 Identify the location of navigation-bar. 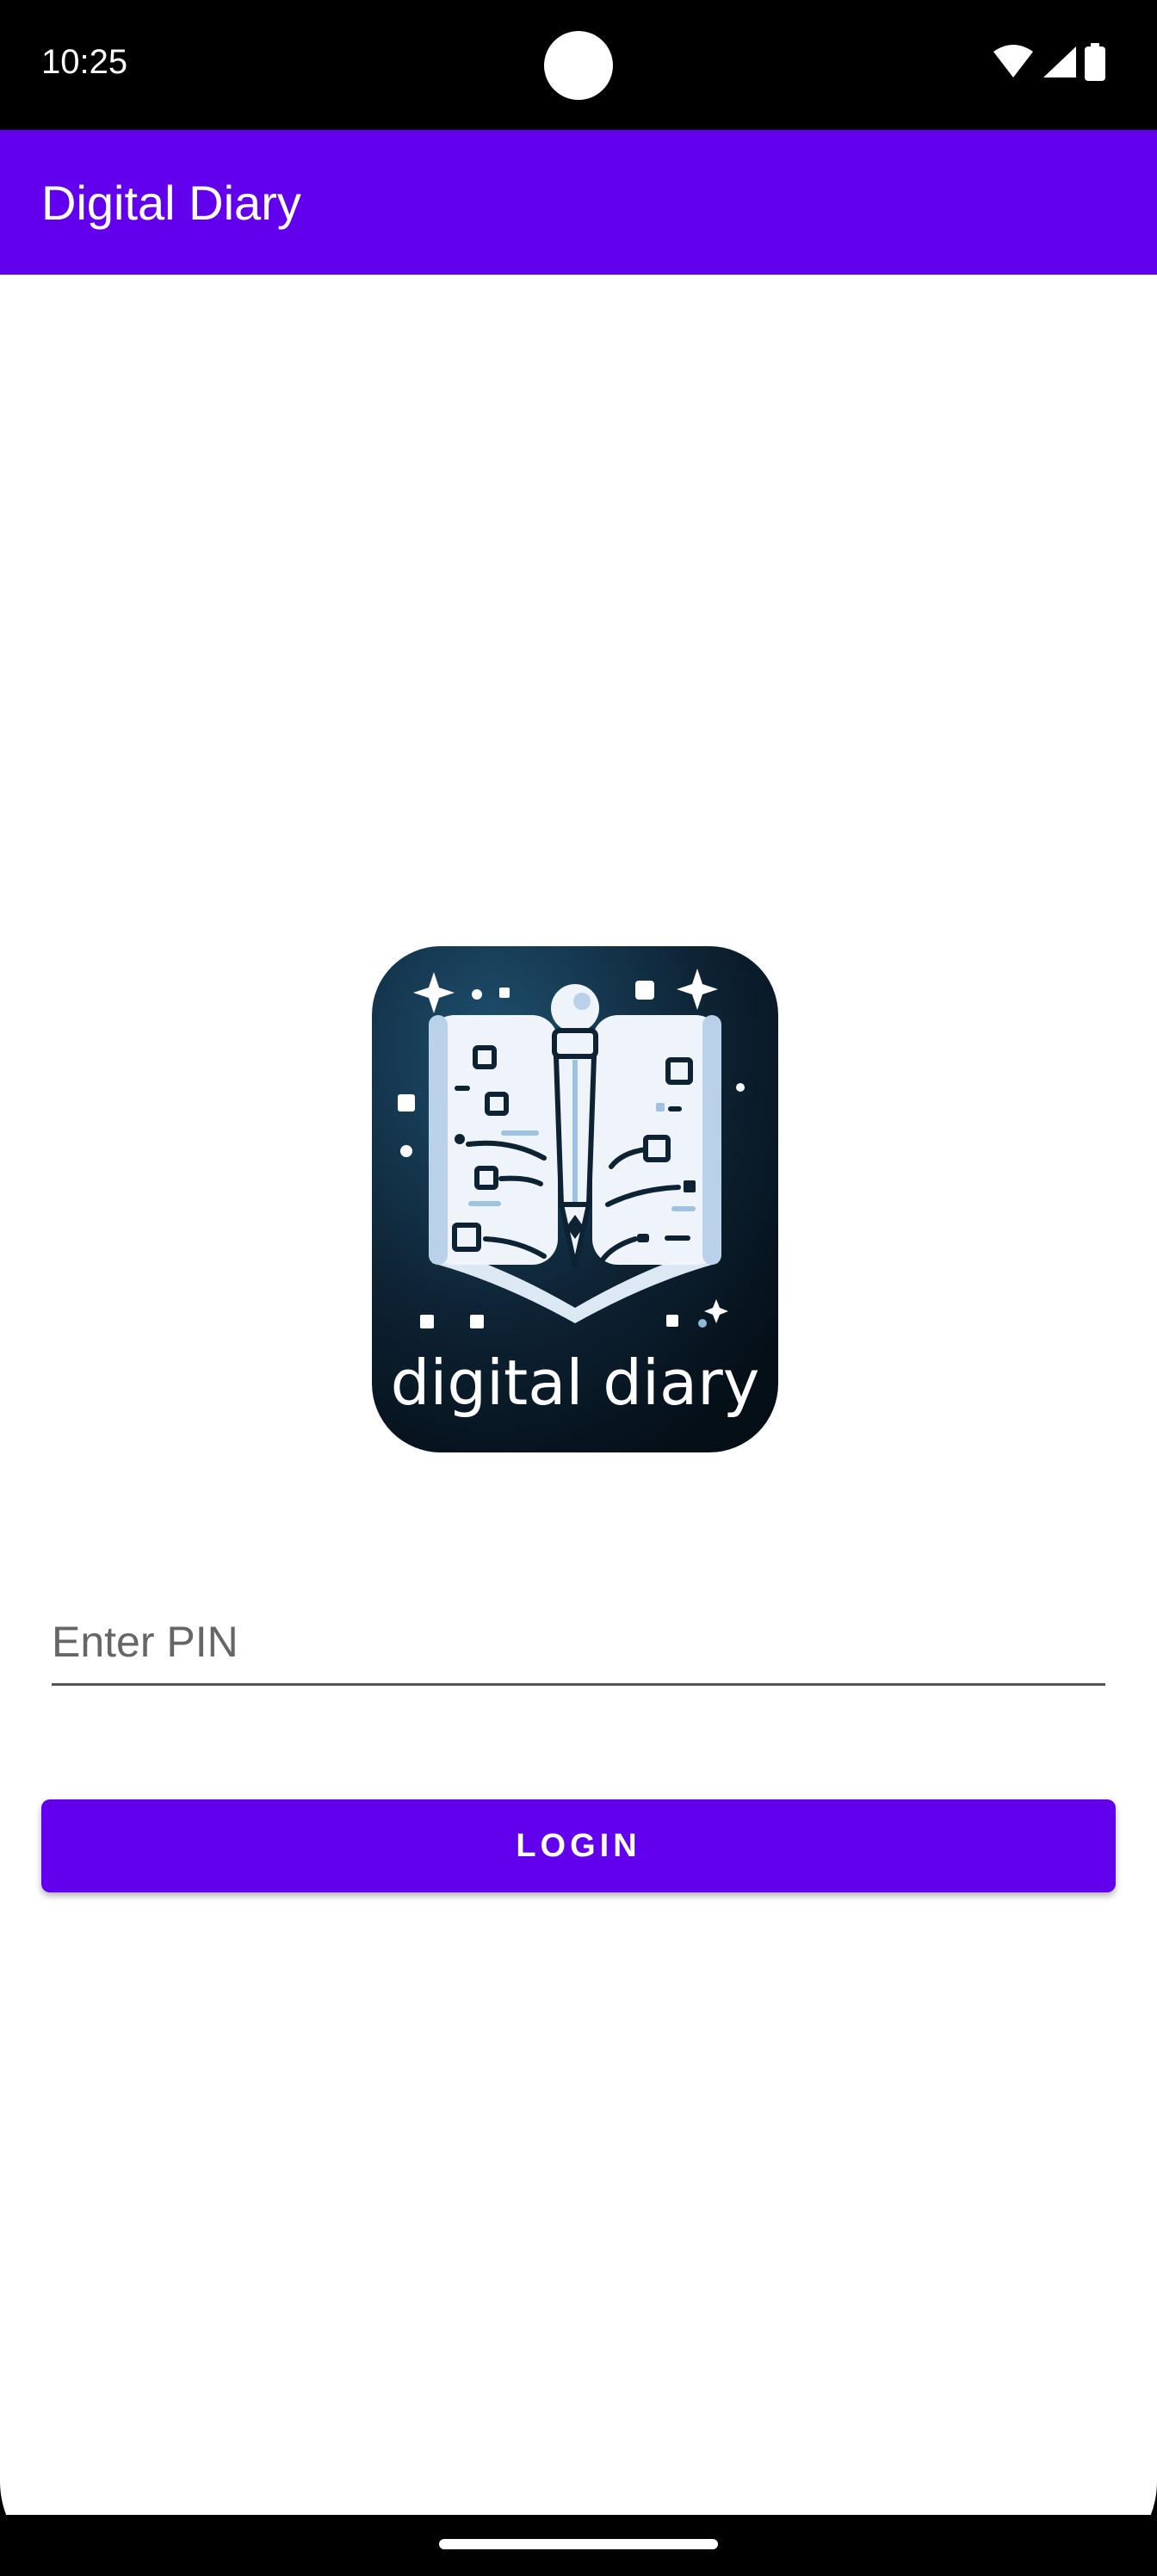
(579, 2546).